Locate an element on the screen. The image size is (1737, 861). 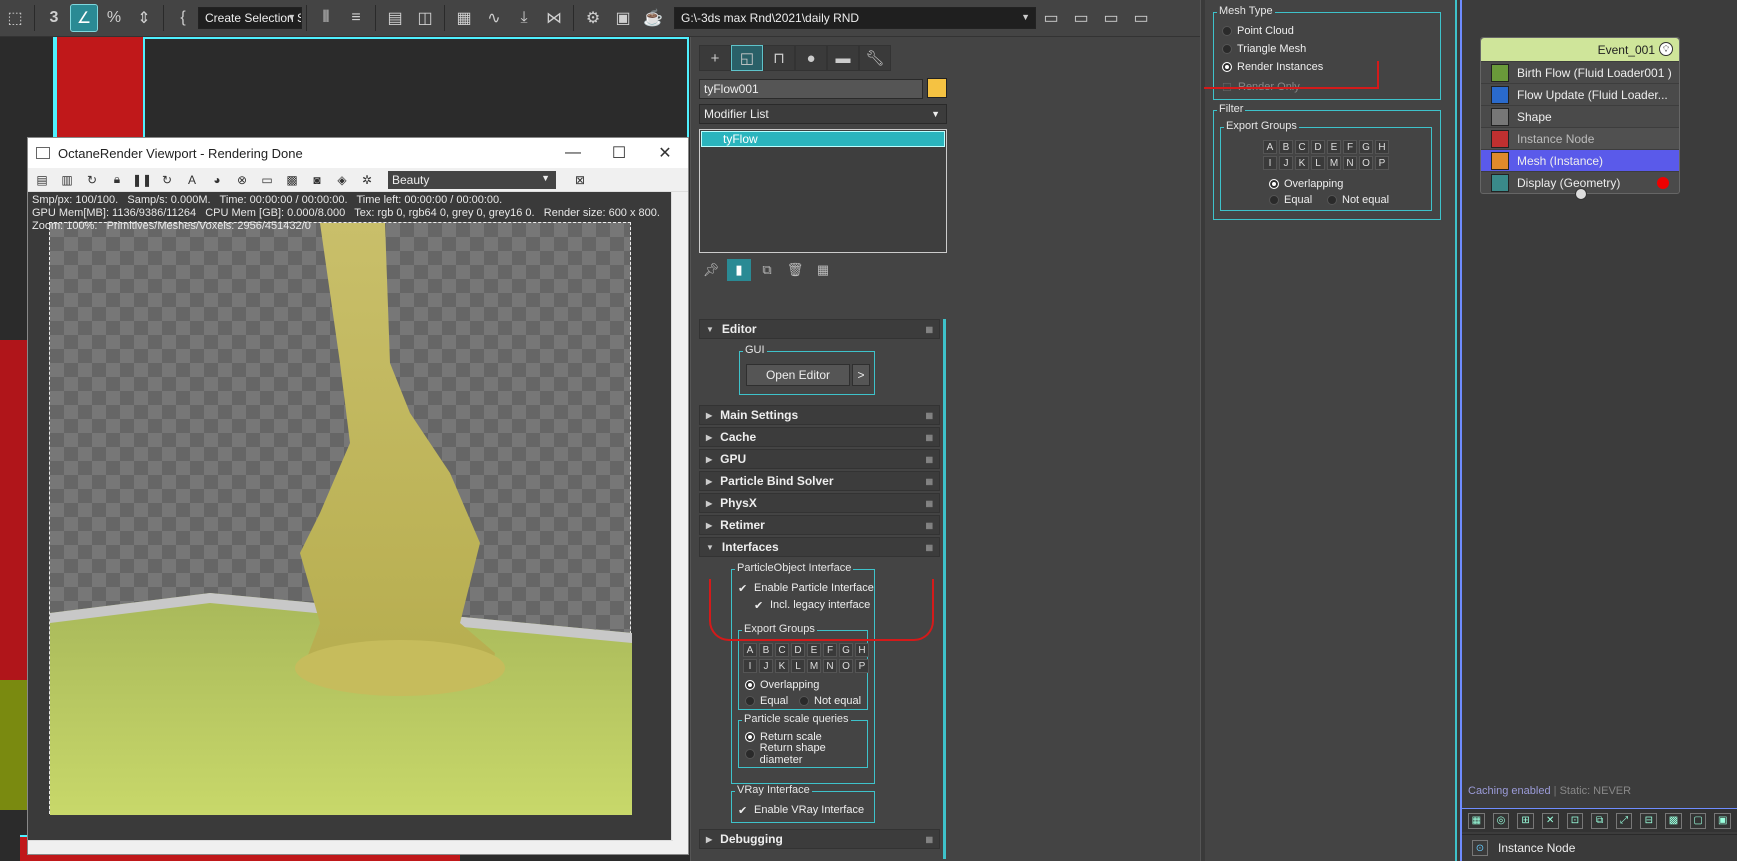
frame-icon: ▢ is located at coordinates (1698, 820).